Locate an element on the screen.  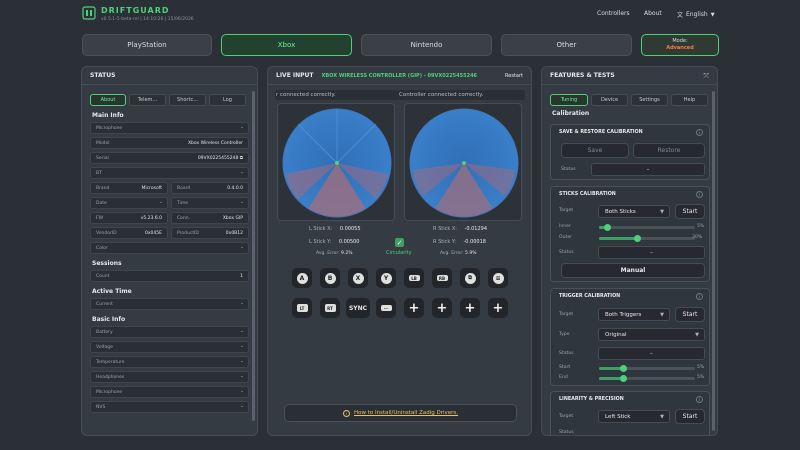
field-headphones: Headphones – is located at coordinates (169, 377).